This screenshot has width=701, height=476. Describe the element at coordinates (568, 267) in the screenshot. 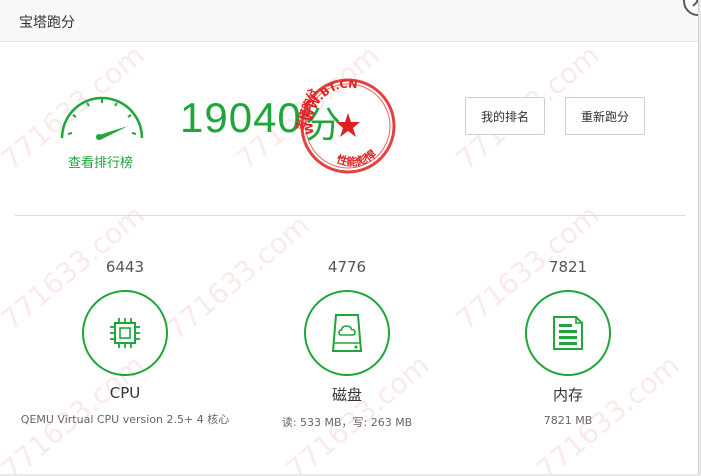

I see `memory-score: 7821` at that location.